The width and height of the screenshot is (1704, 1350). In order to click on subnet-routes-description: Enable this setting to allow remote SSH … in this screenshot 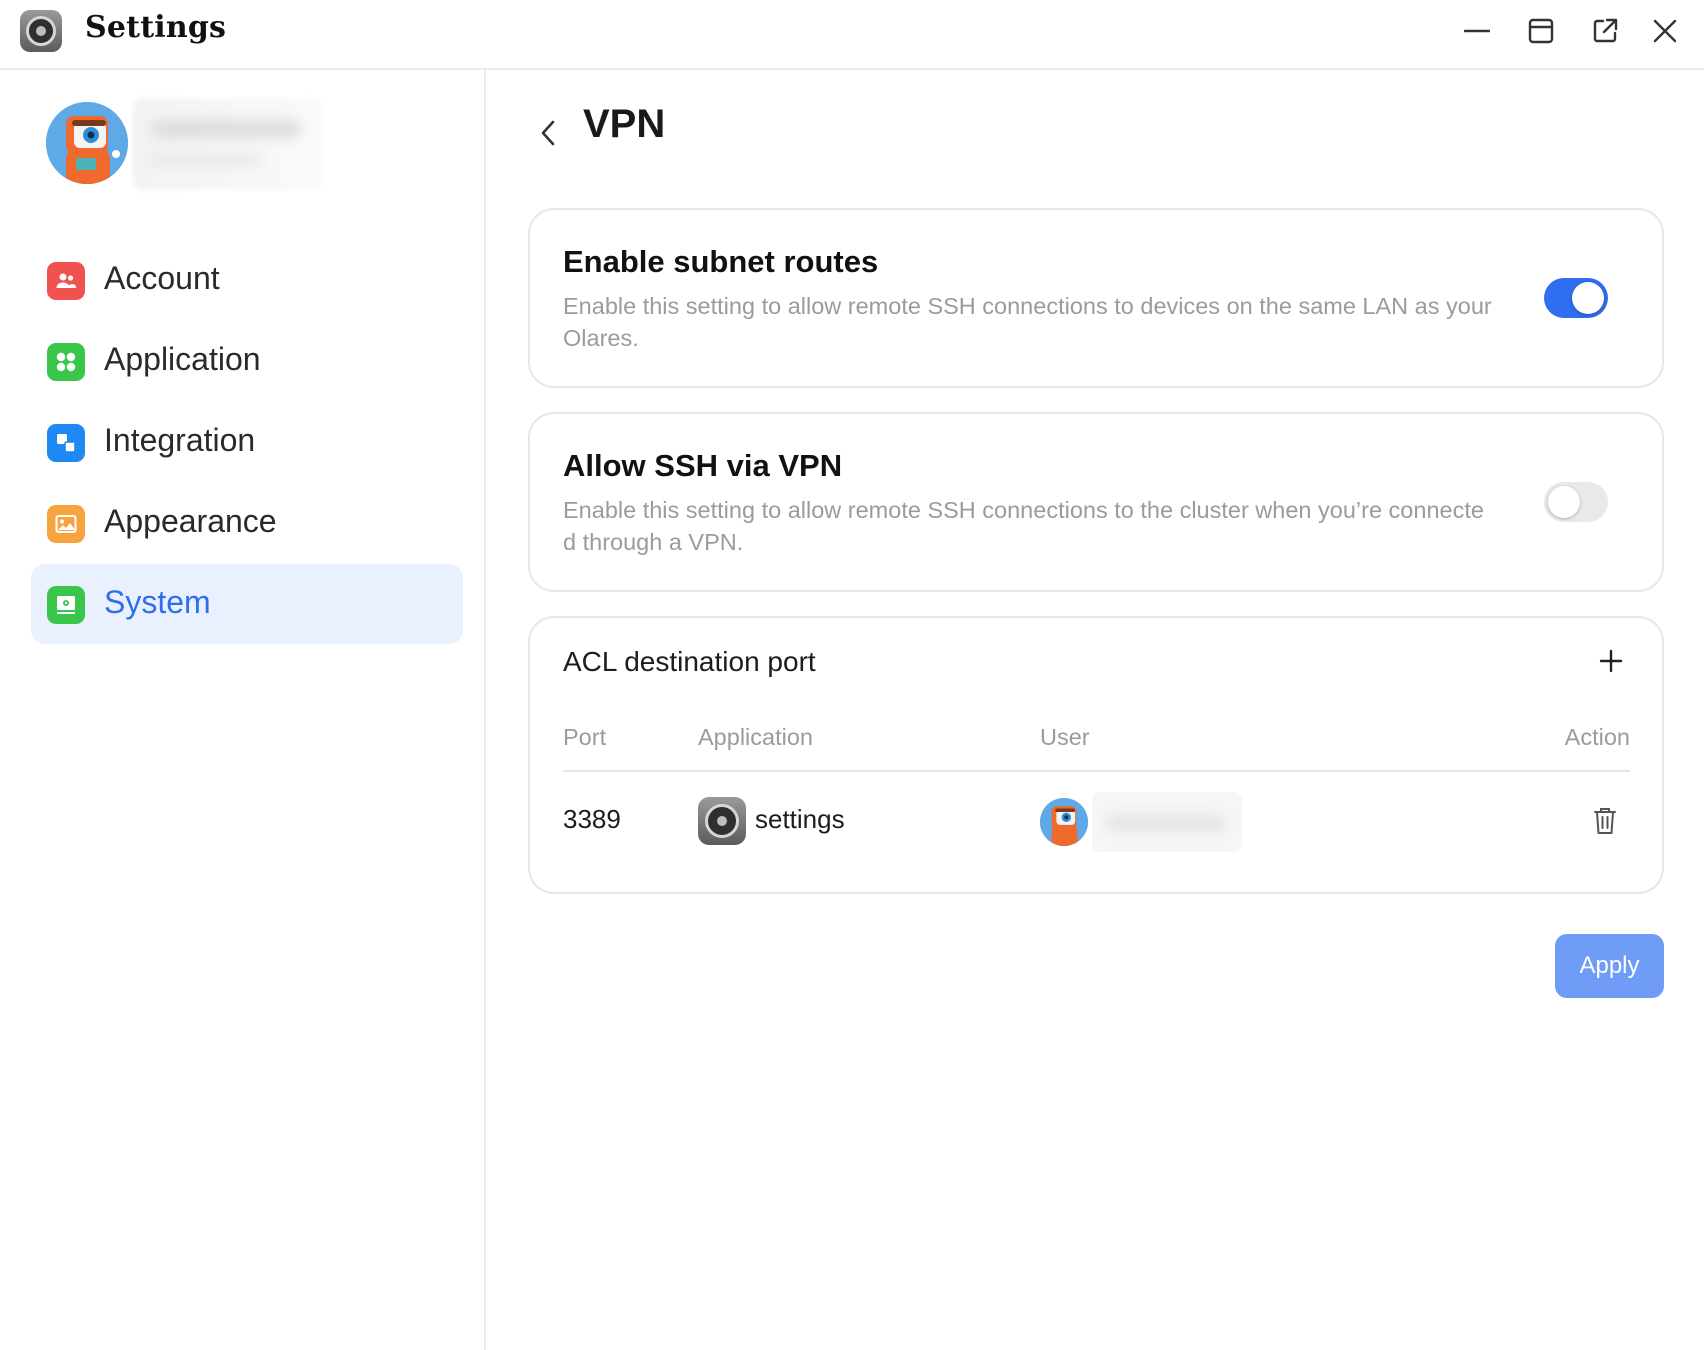, I will do `click(1027, 322)`.